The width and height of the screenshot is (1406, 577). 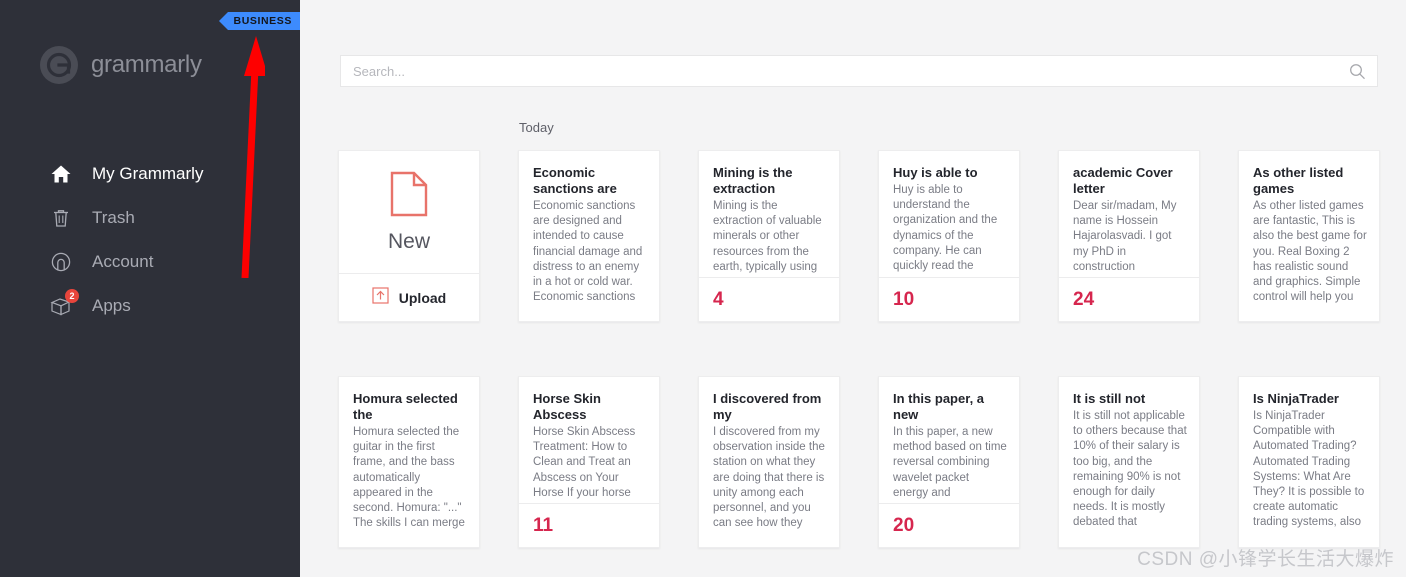 What do you see at coordinates (1296, 398) in the screenshot?
I see `document-title: Is NinjaTrader` at bounding box center [1296, 398].